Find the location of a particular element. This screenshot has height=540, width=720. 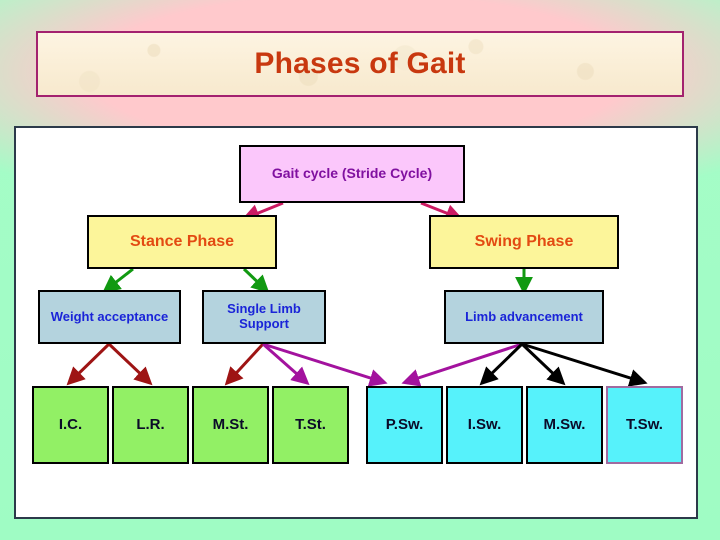

edge-singlelimb-mst is located at coordinates (244, 364).